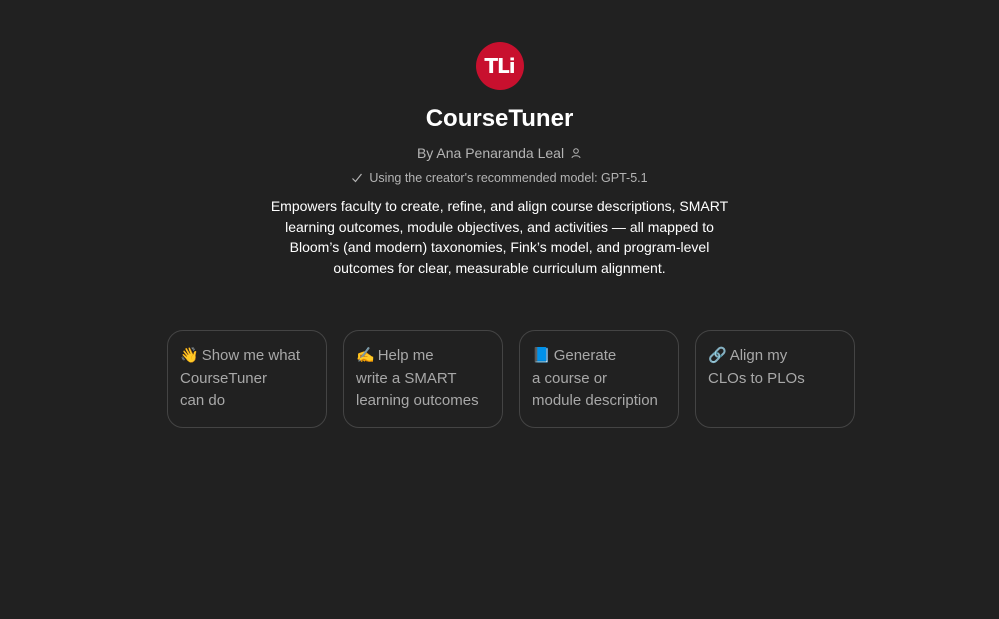 The height and width of the screenshot is (619, 999). What do you see at coordinates (365, 355) in the screenshot?
I see `writing-hand-icon: ✍️` at bounding box center [365, 355].